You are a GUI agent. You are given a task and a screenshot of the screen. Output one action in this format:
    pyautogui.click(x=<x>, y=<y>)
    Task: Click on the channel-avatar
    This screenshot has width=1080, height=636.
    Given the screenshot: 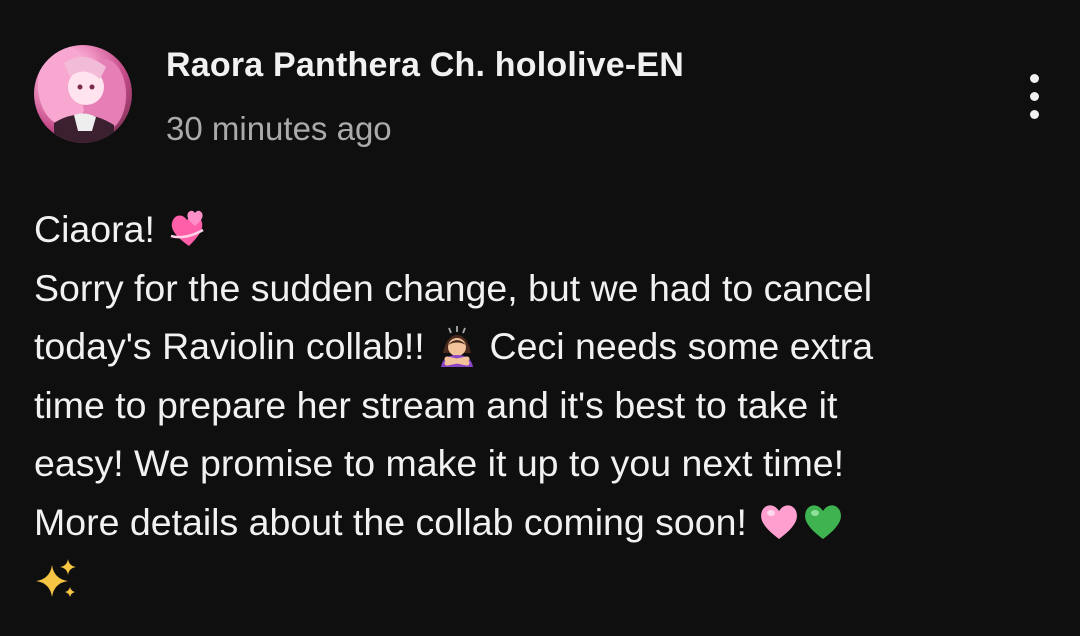 What is the action you would take?
    pyautogui.click(x=83, y=94)
    